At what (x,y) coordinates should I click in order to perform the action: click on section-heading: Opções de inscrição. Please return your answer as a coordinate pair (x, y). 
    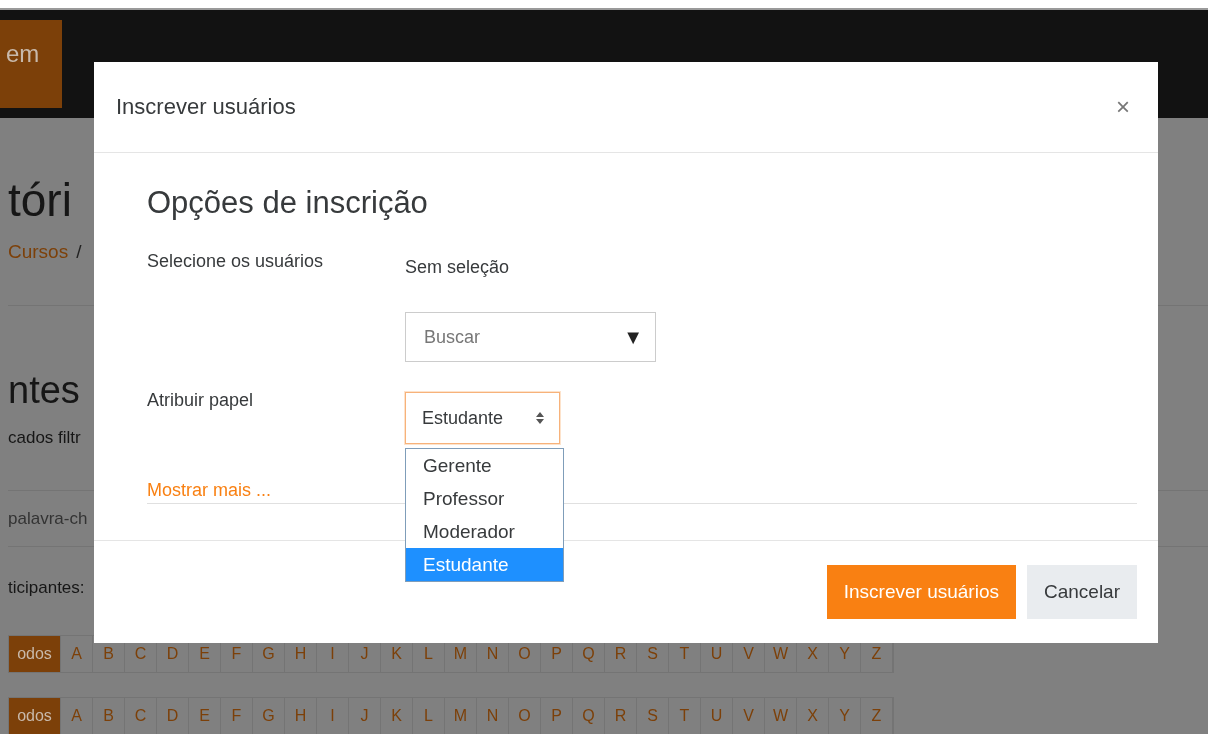
    Looking at the image, I should click on (288, 203).